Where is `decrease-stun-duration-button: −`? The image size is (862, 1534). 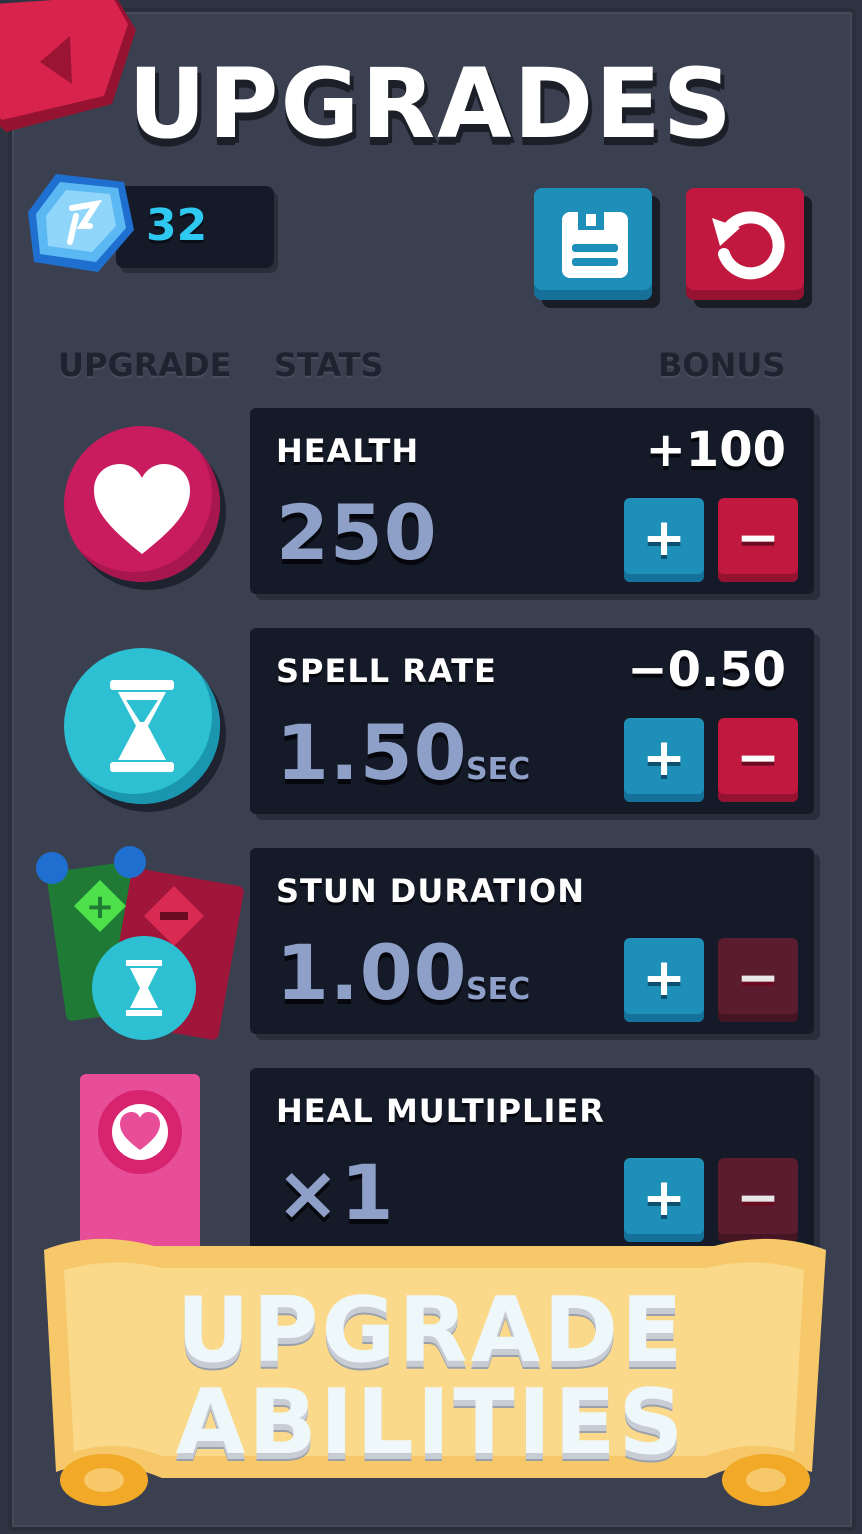
decrease-stun-duration-button: − is located at coordinates (758, 980).